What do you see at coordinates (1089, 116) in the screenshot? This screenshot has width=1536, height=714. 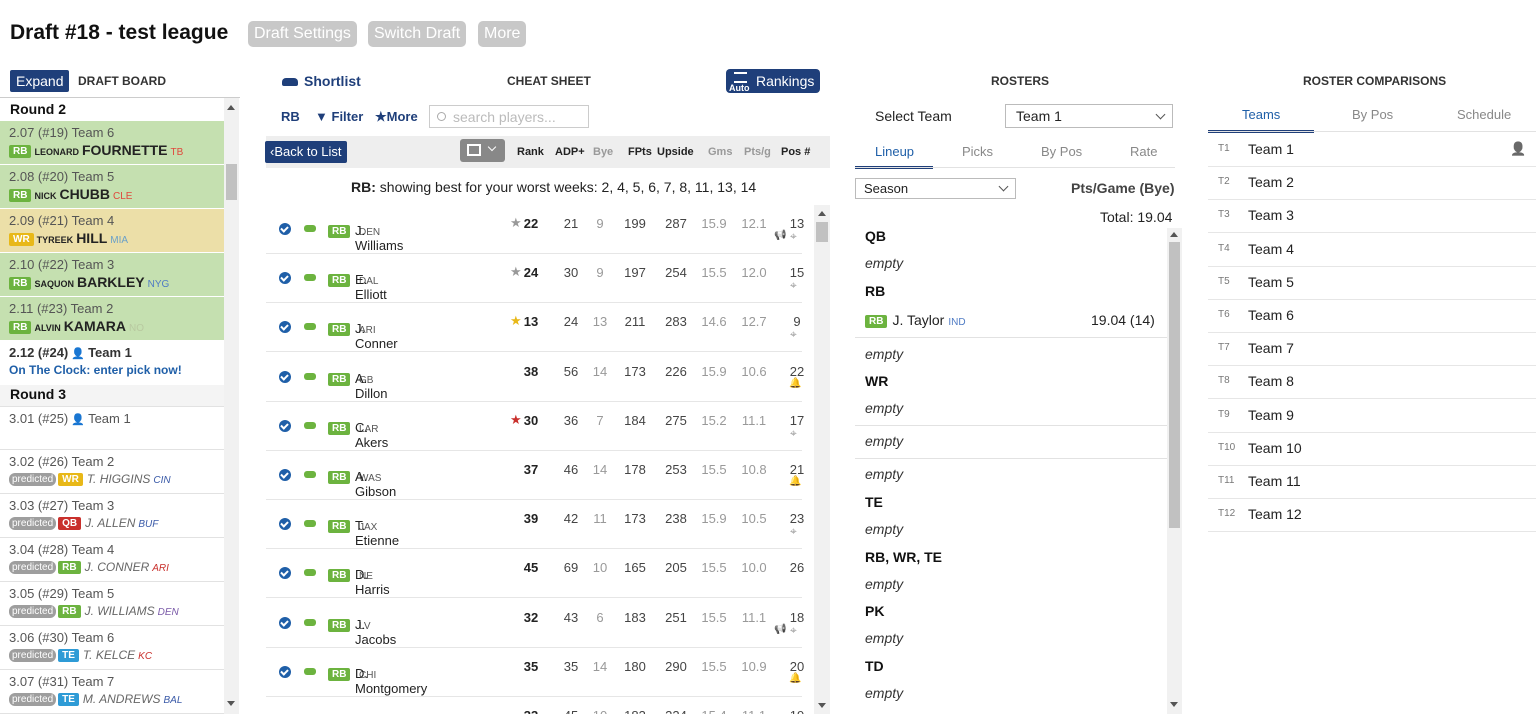 I see `team-select: Team 1` at bounding box center [1089, 116].